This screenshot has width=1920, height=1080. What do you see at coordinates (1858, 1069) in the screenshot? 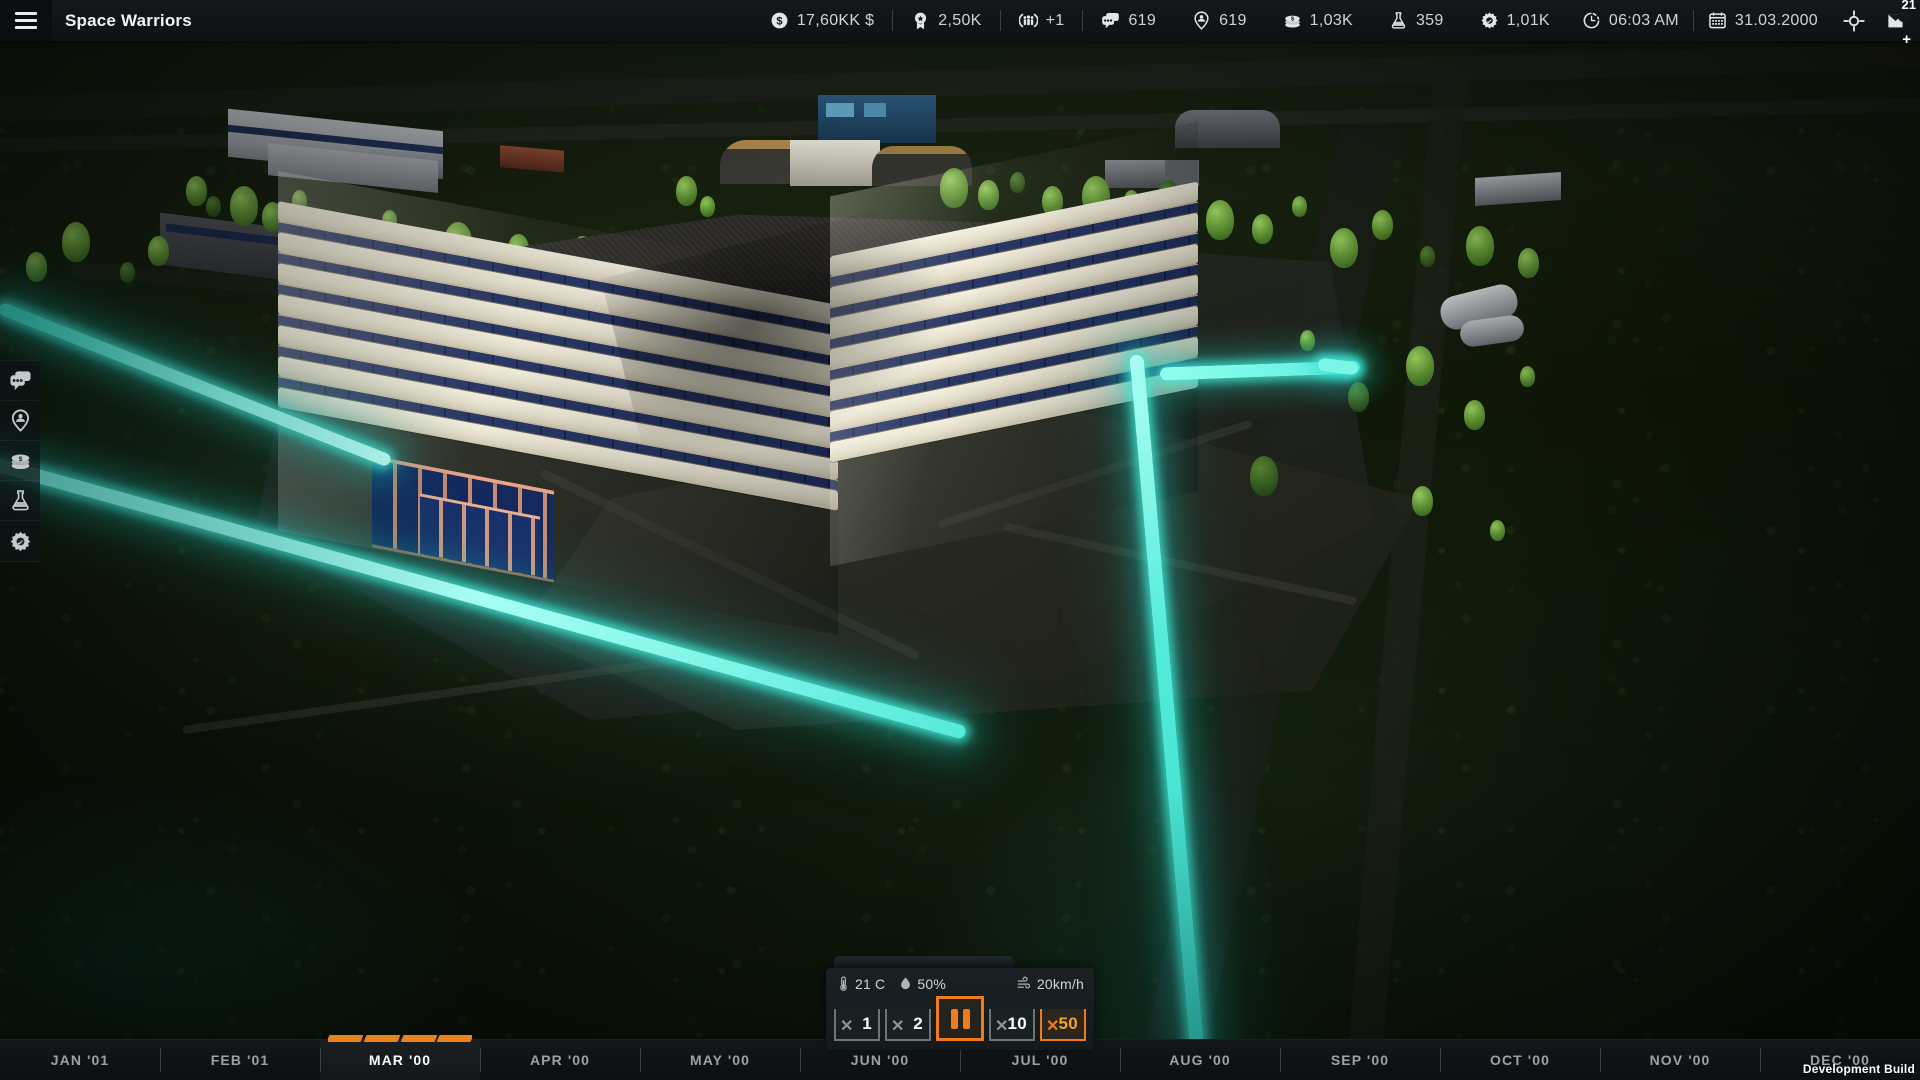
I see `development-build-watermark: Development Build` at bounding box center [1858, 1069].